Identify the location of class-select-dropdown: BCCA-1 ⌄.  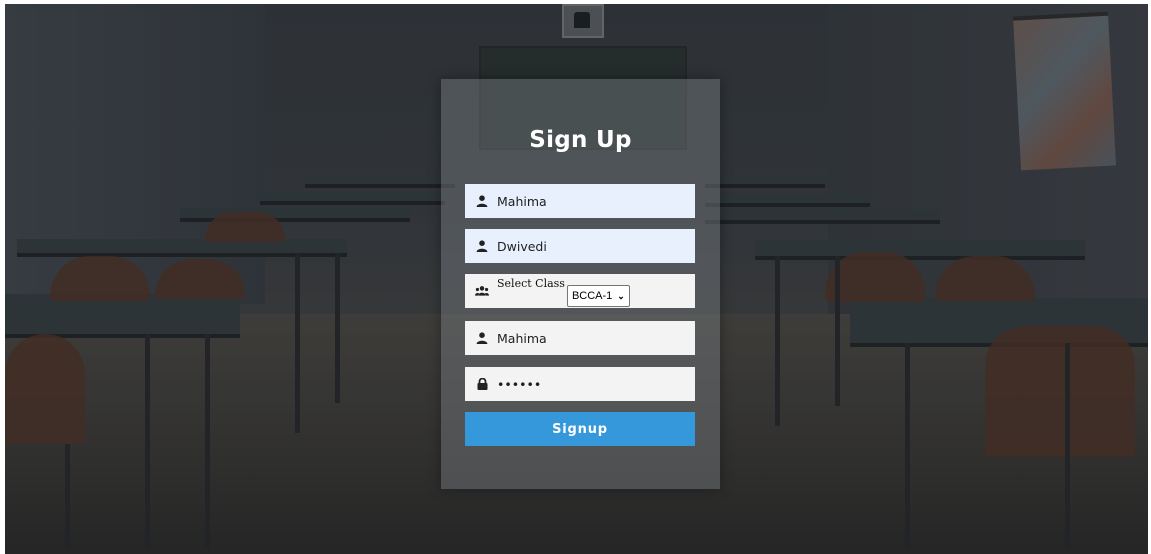
(598, 296).